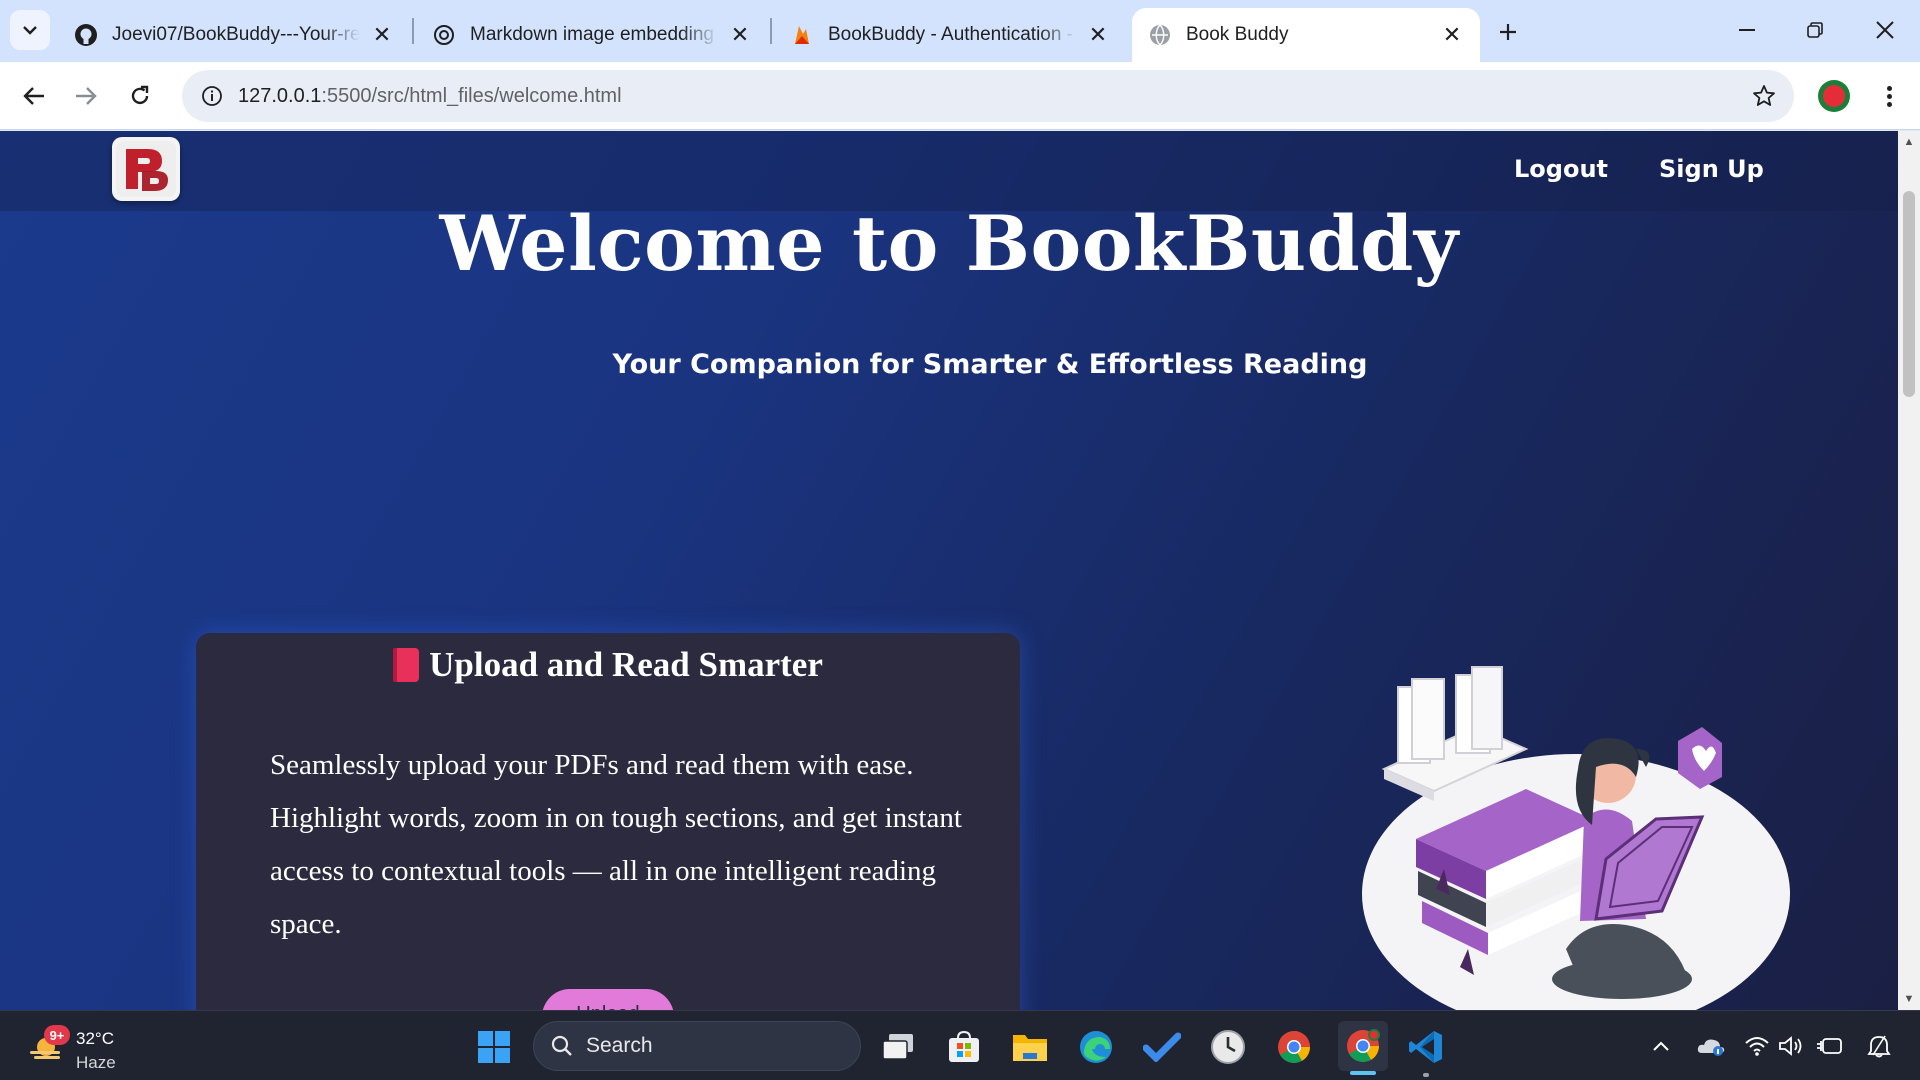 The height and width of the screenshot is (1080, 1920). I want to click on notification-badge: 9+, so click(57, 1035).